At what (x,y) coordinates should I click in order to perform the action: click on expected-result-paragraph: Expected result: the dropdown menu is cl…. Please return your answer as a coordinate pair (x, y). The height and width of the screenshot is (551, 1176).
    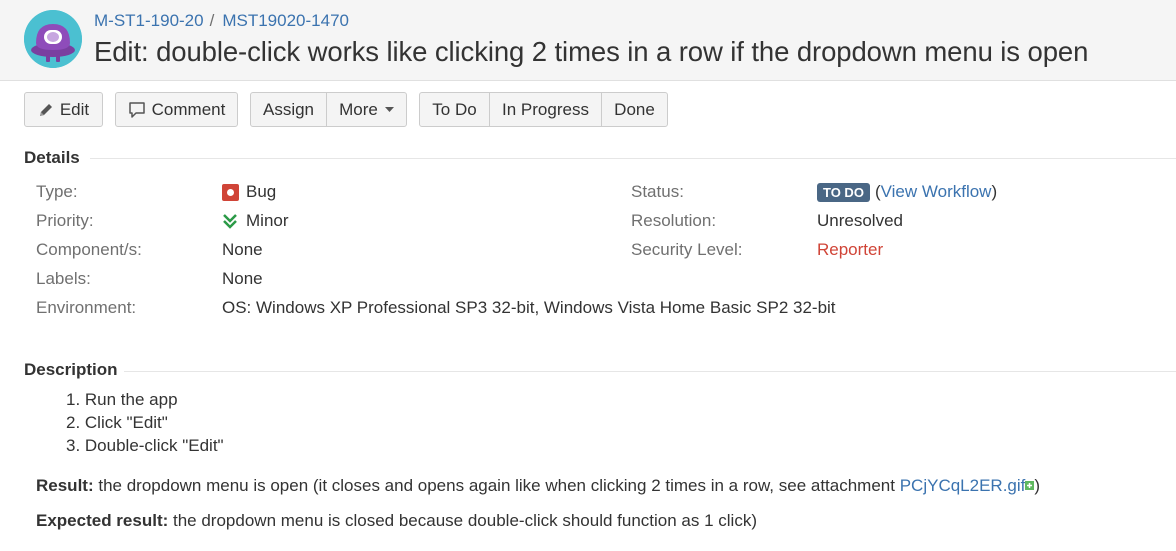
    Looking at the image, I should click on (396, 521).